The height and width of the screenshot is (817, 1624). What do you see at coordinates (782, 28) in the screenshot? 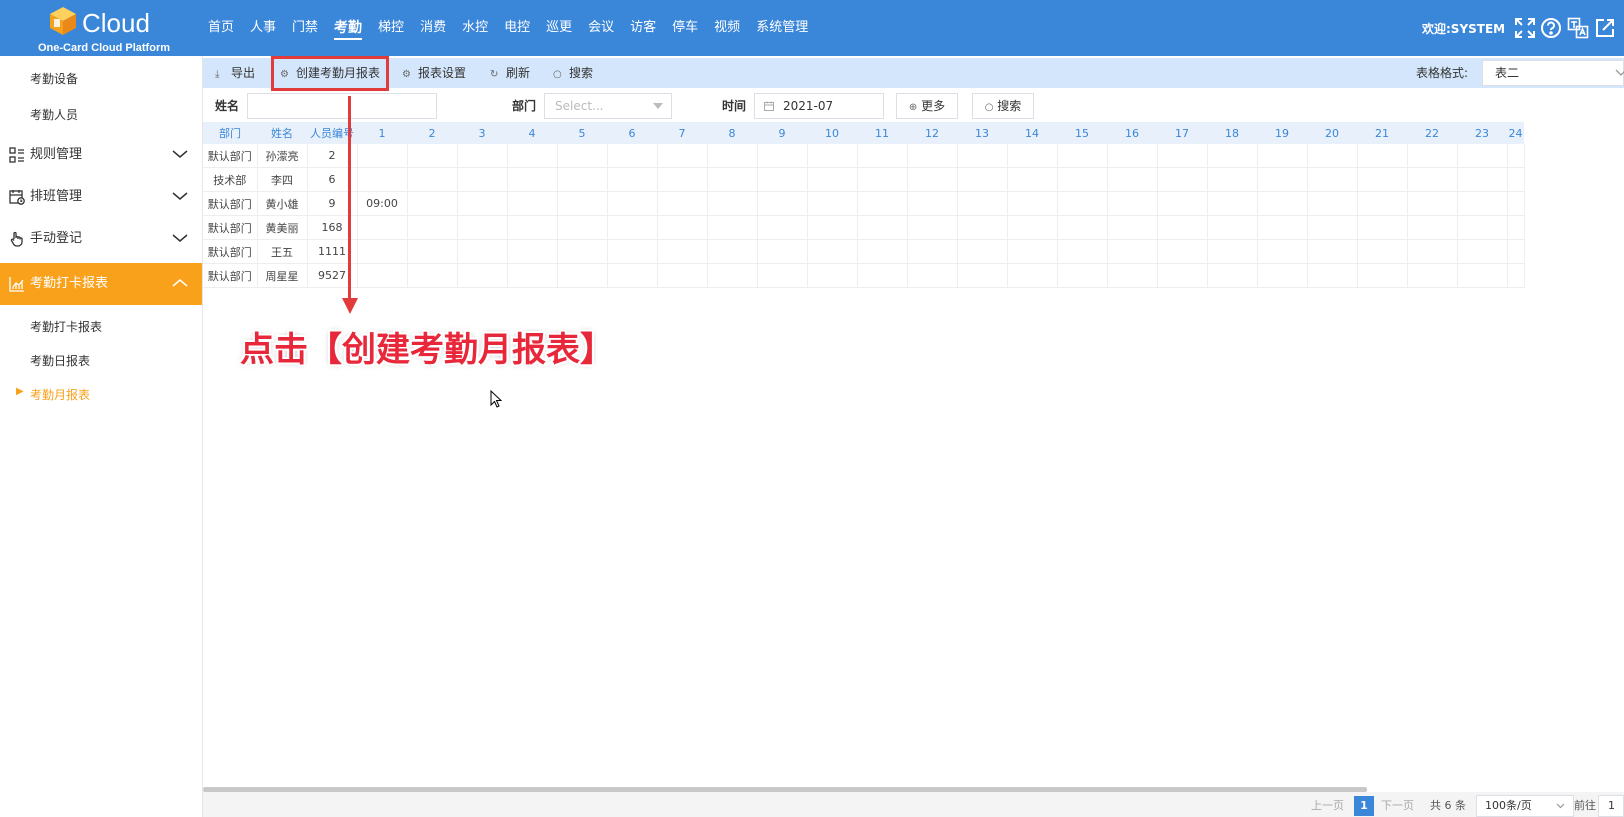
I see `nav-item-system: 系统管理` at bounding box center [782, 28].